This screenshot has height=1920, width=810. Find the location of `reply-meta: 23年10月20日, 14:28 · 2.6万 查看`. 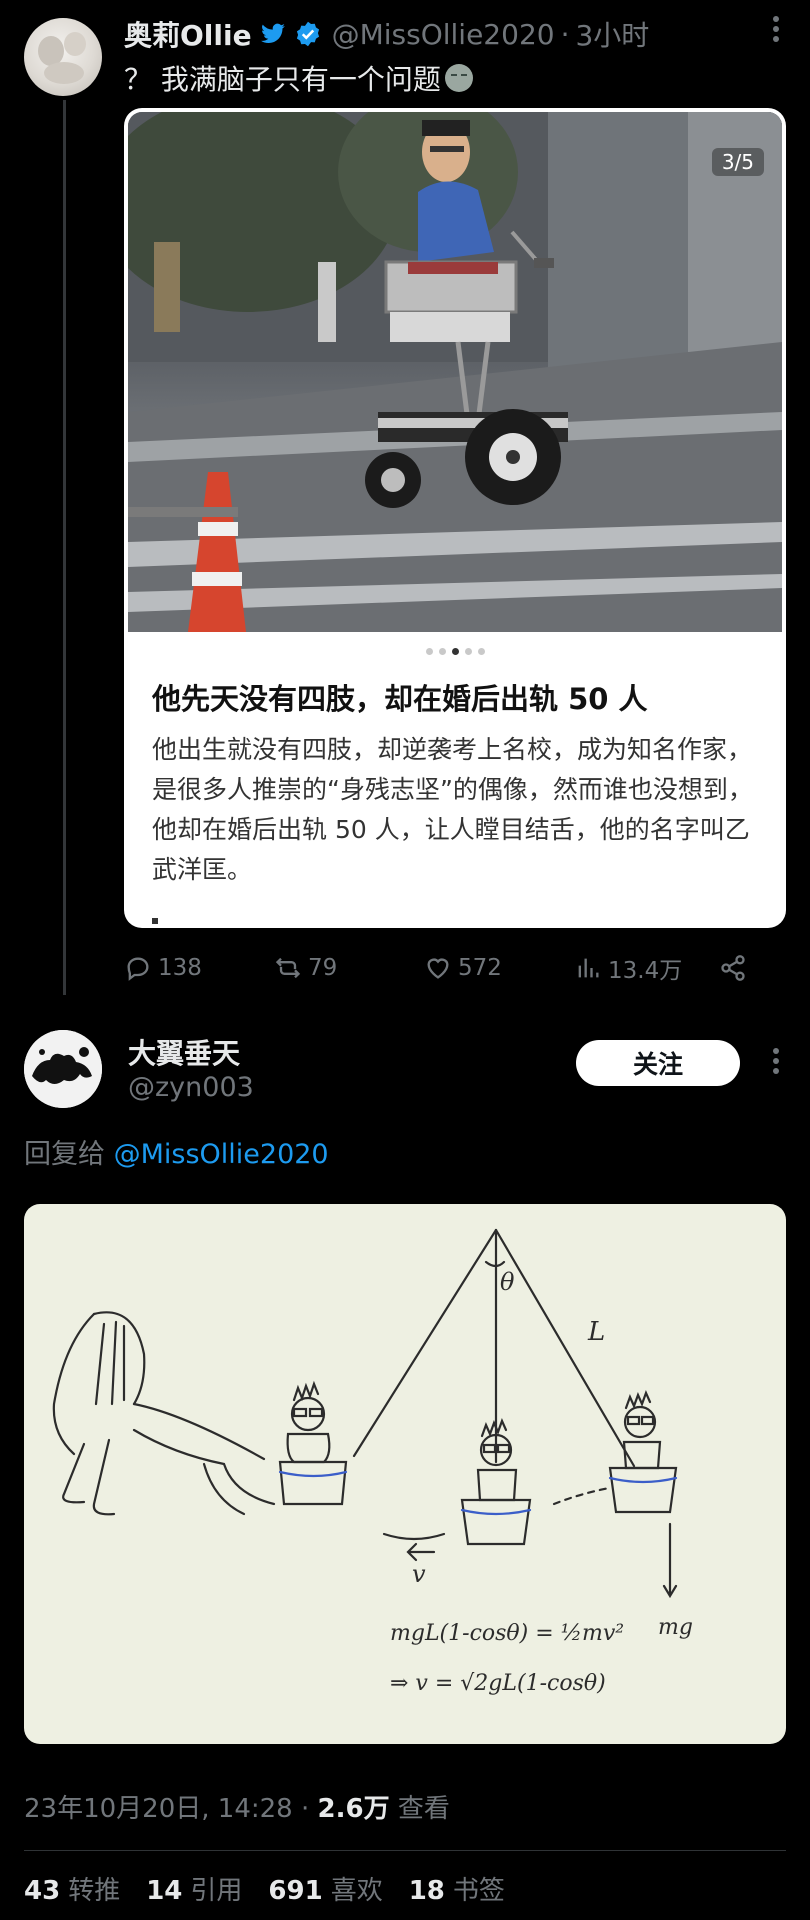

reply-meta: 23年10月20日, 14:28 · 2.6万 查看 is located at coordinates (237, 1806).